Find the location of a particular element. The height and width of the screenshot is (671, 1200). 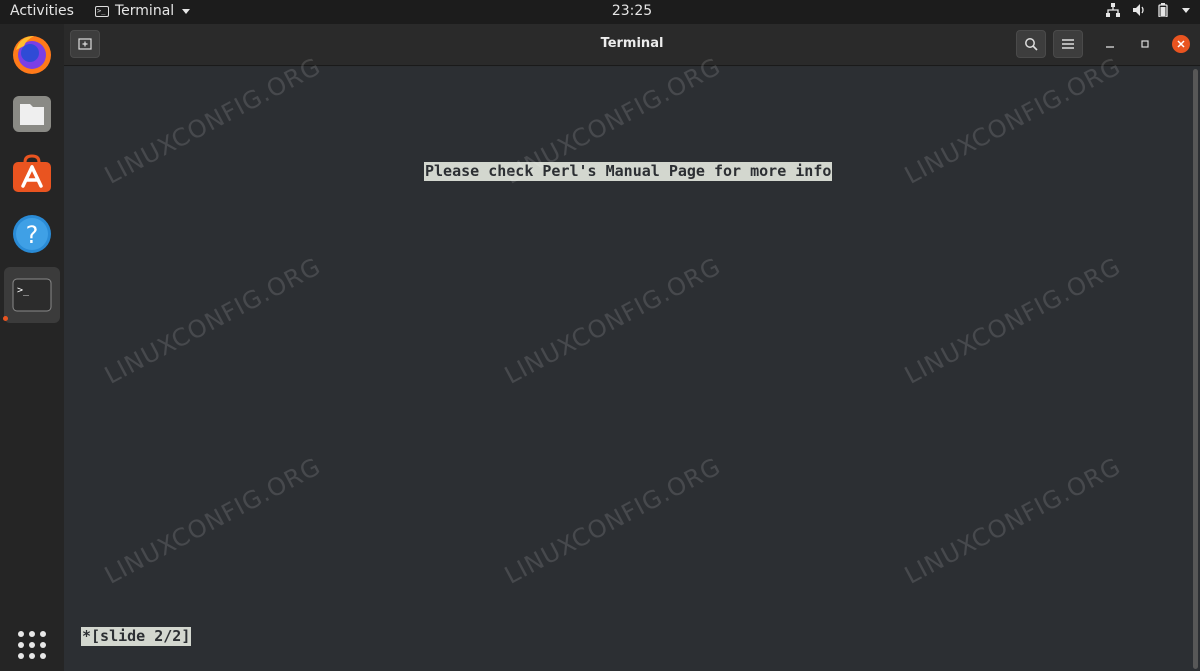

top-bar: Activities >_ Terminal 23:25 is located at coordinates (600, 12).